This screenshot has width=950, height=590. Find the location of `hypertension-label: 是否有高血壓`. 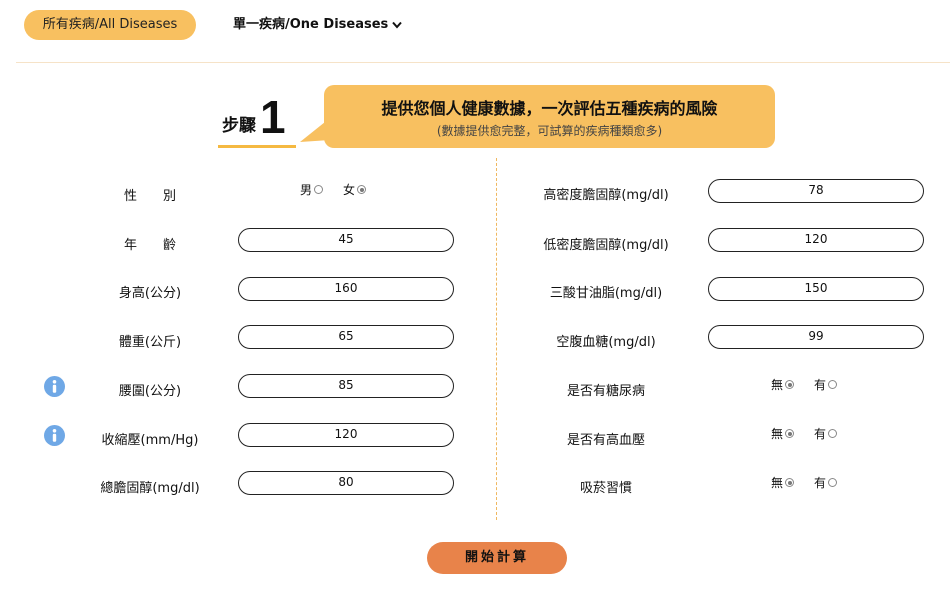

hypertension-label: 是否有高血壓 is located at coordinates (605, 440).